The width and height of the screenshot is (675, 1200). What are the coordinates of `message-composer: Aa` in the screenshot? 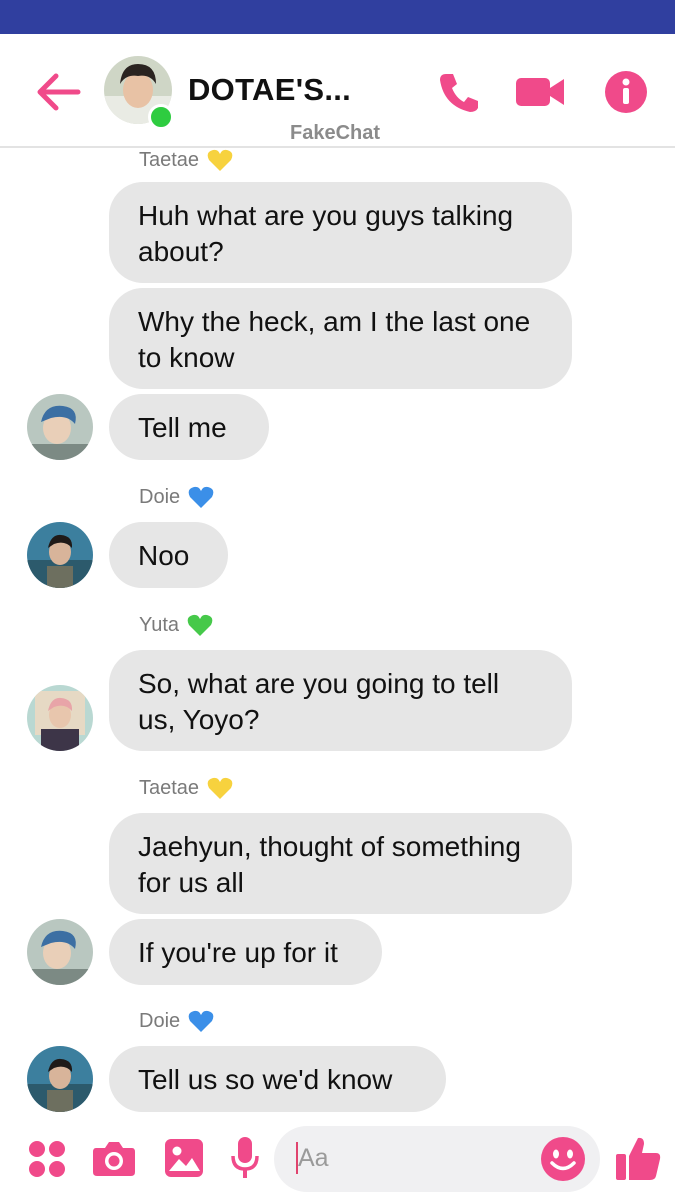 It's located at (337, 1160).